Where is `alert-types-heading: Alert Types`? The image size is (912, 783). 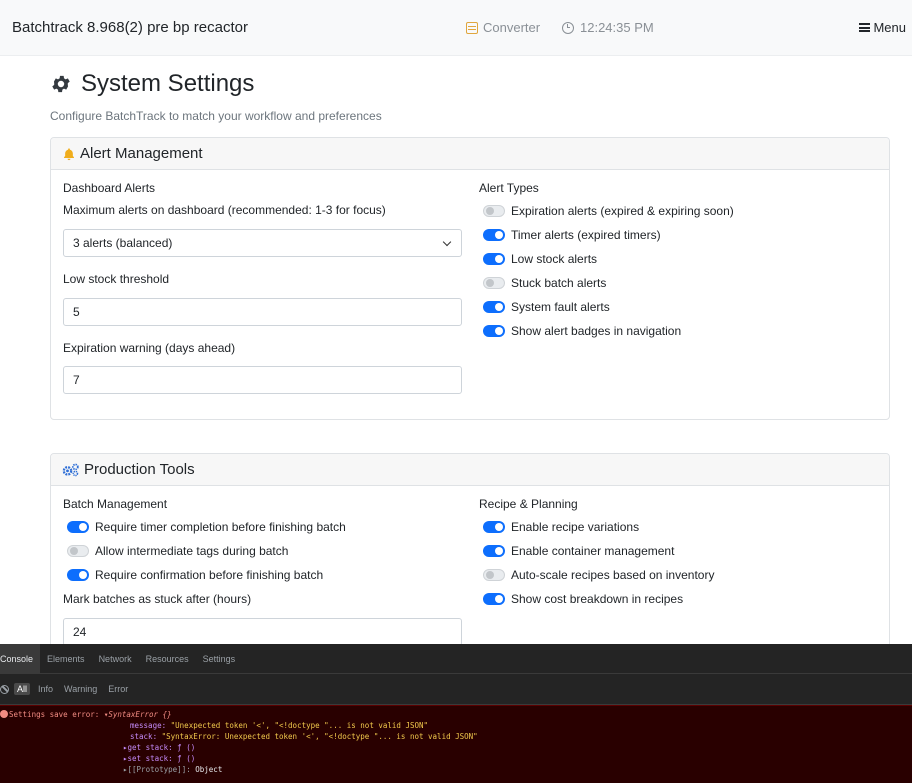
alert-types-heading: Alert Types is located at coordinates (509, 188).